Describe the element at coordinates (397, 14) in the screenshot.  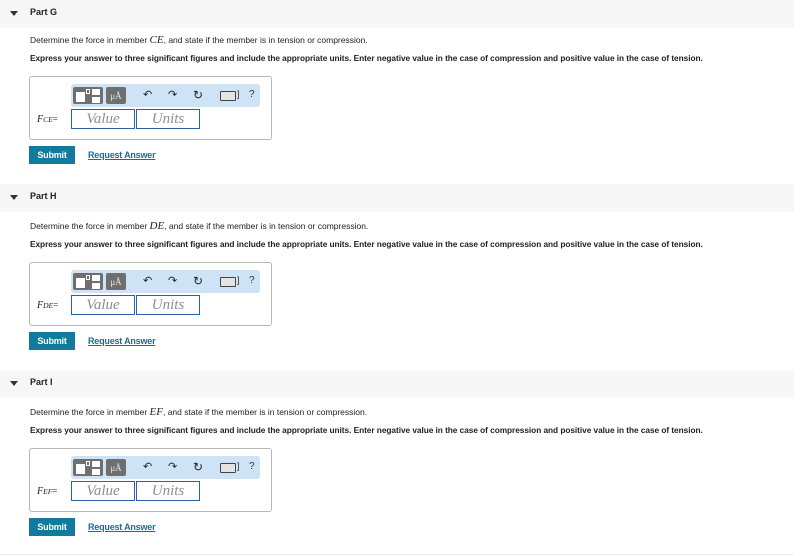
I see `part-g-header: Part G` at that location.